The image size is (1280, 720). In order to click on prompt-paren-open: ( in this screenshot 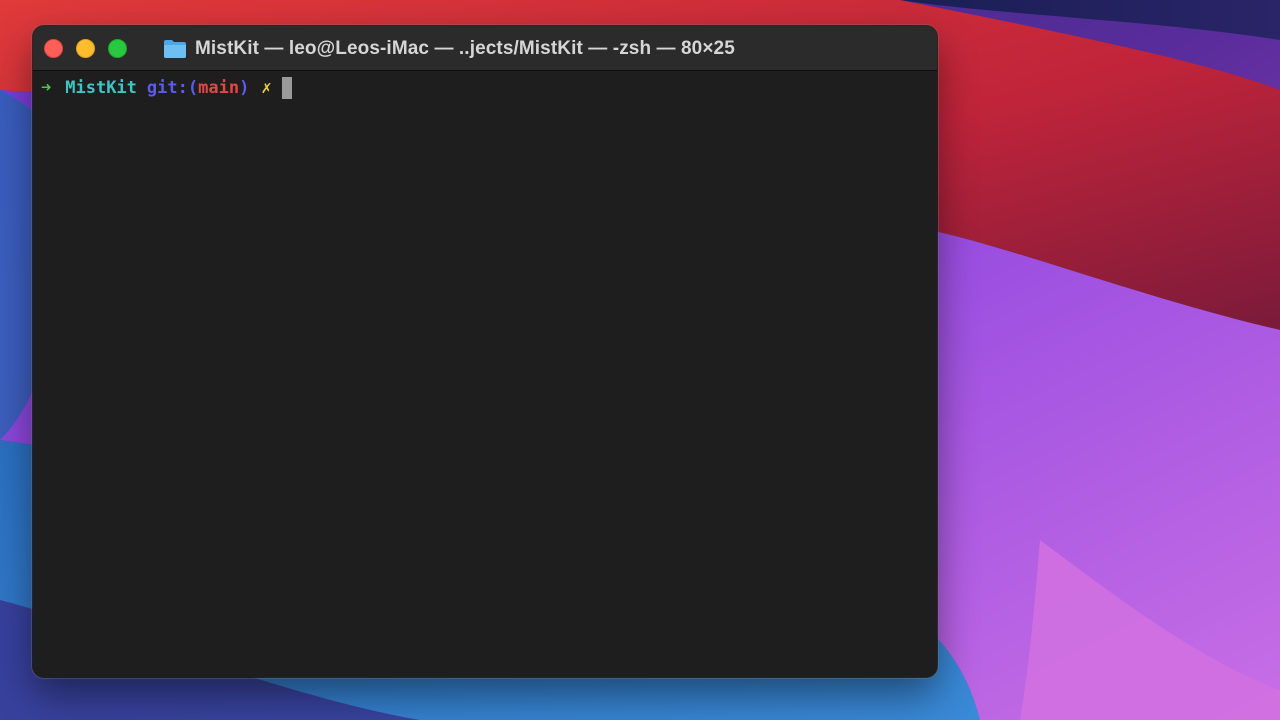, I will do `click(193, 88)`.